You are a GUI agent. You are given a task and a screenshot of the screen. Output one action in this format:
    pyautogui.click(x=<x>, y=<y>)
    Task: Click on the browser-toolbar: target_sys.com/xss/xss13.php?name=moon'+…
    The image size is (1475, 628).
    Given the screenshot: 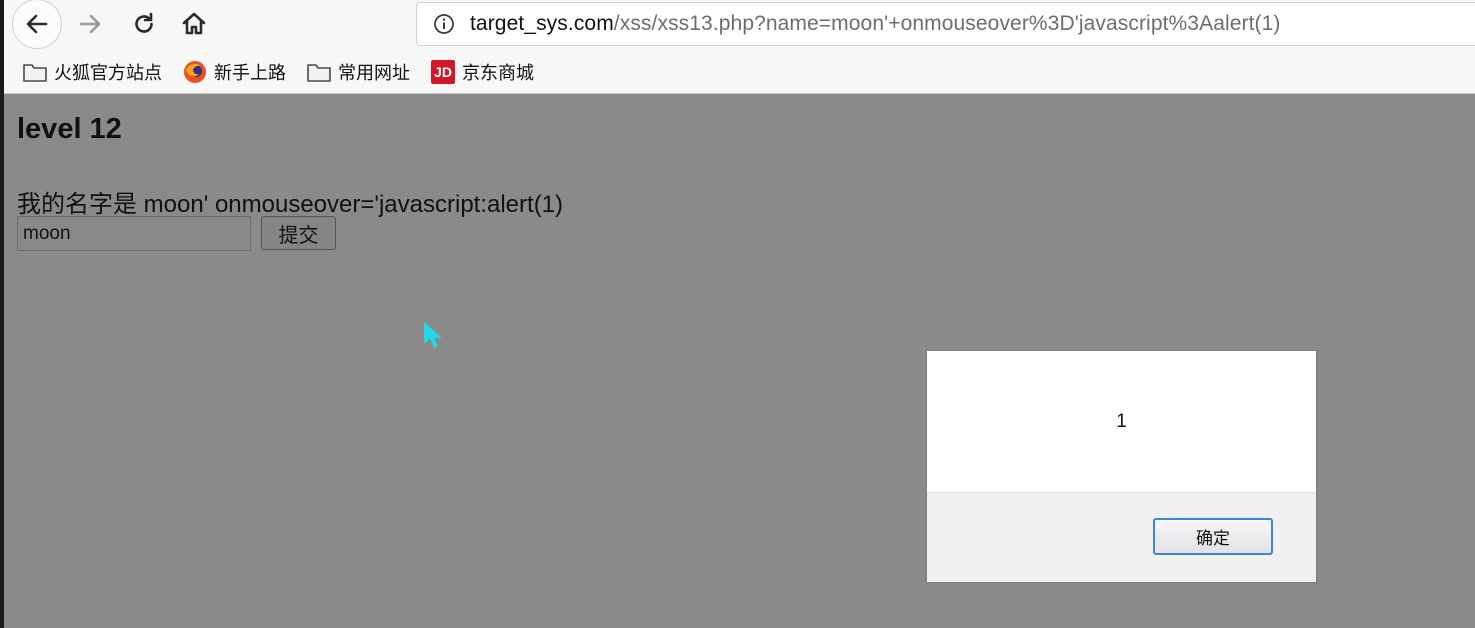 What is the action you would take?
    pyautogui.click(x=739, y=25)
    